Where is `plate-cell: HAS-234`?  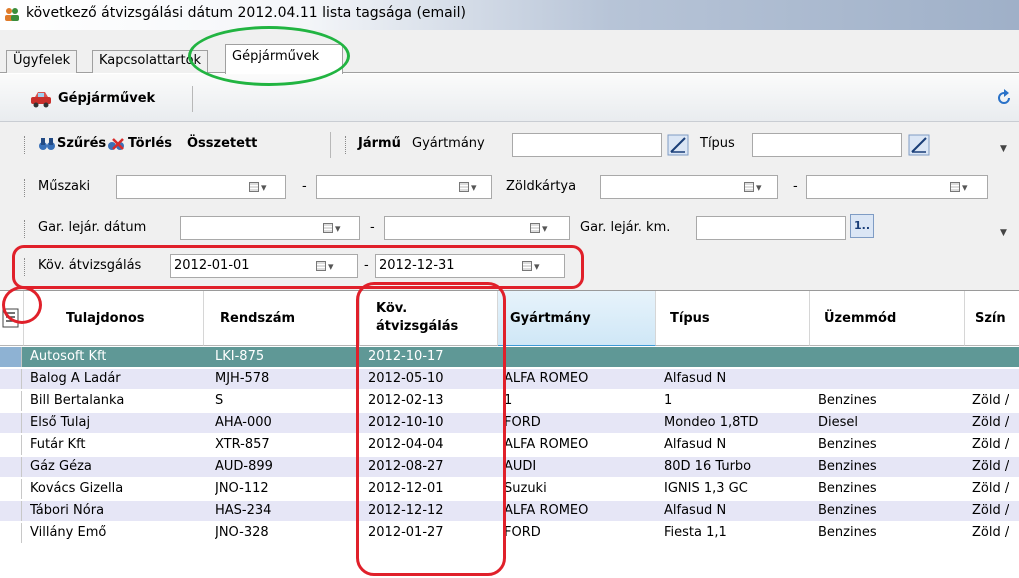 plate-cell: HAS-234 is located at coordinates (243, 510).